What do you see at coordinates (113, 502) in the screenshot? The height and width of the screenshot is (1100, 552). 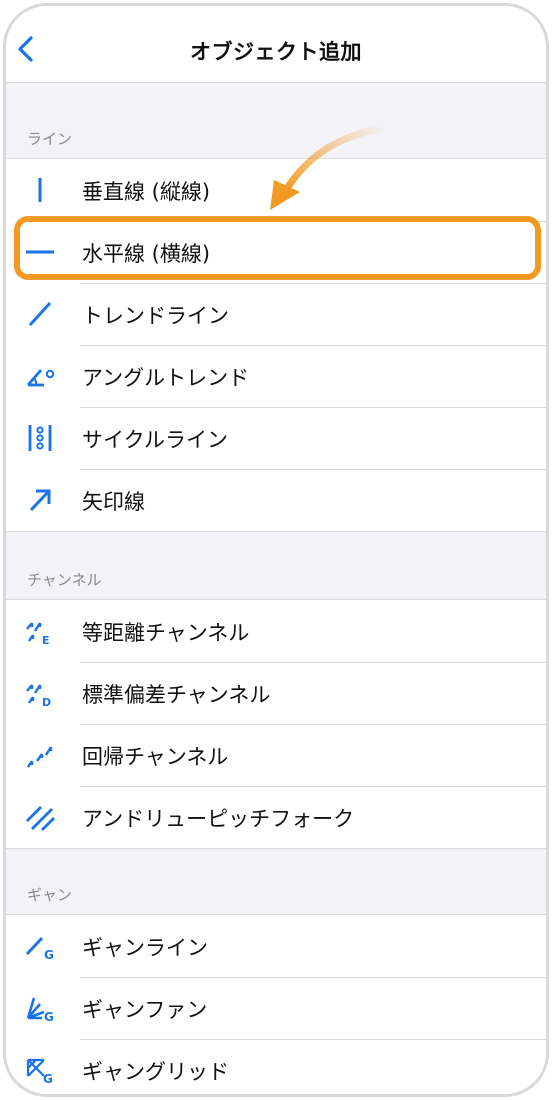 I see `list-item-label: 矢印線` at bounding box center [113, 502].